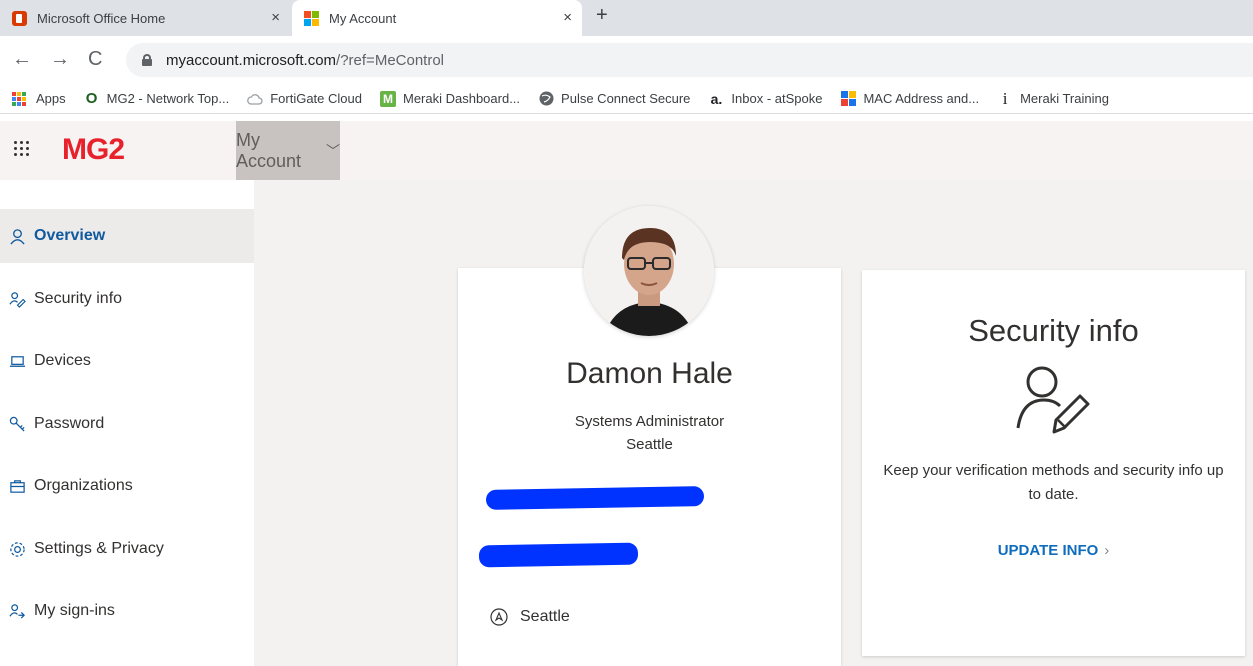 The image size is (1253, 666). What do you see at coordinates (251, 60) in the screenshot?
I see `url-host: myaccount.microsoft.com` at bounding box center [251, 60].